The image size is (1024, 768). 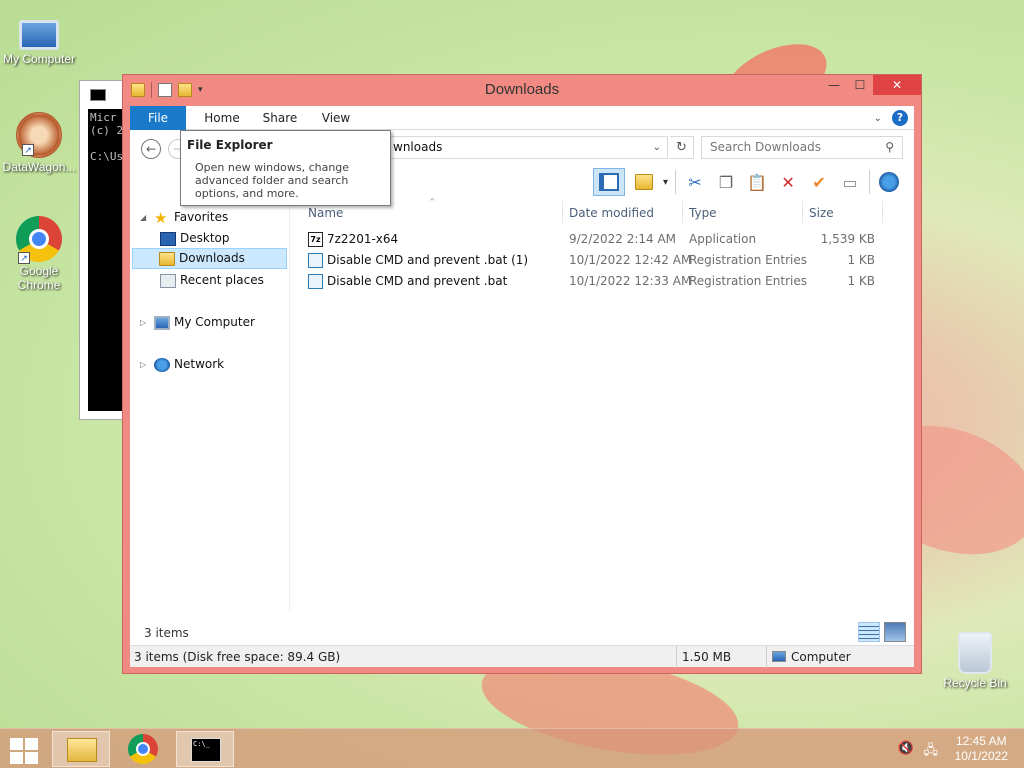 What do you see at coordinates (522, 90) in the screenshot?
I see `title-bar: ▾ Downloads — ☐ ✕` at bounding box center [522, 90].